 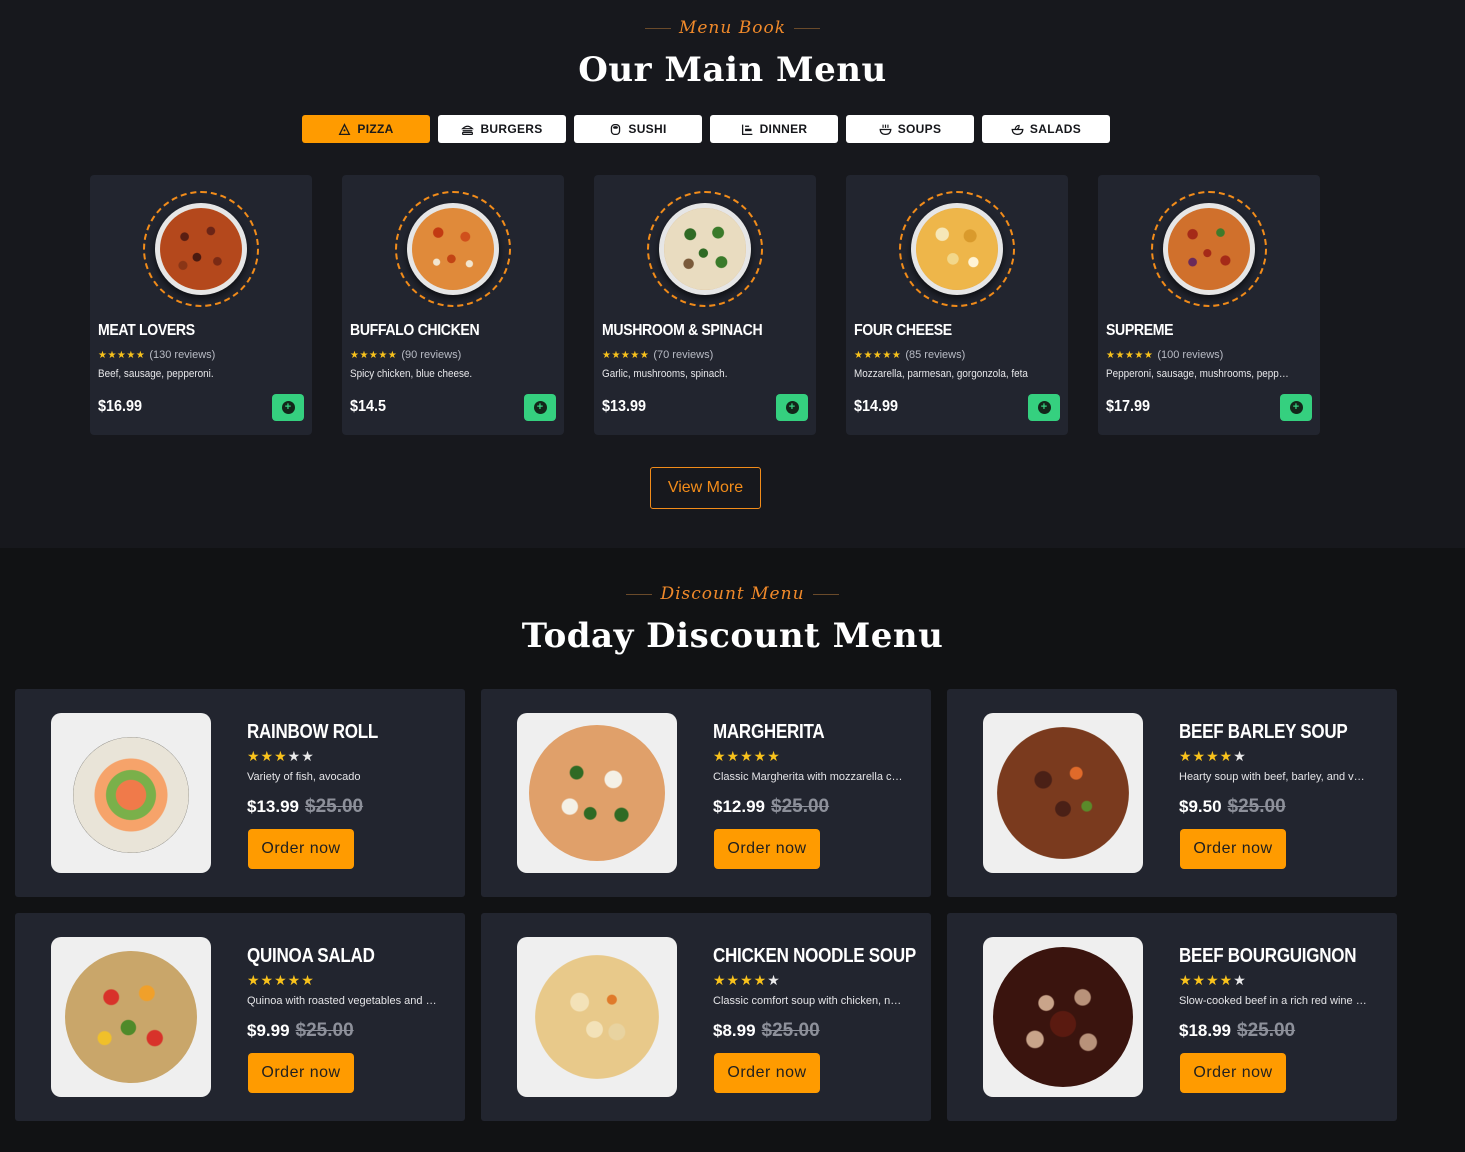 I want to click on view-more-button: View More, so click(x=705, y=488).